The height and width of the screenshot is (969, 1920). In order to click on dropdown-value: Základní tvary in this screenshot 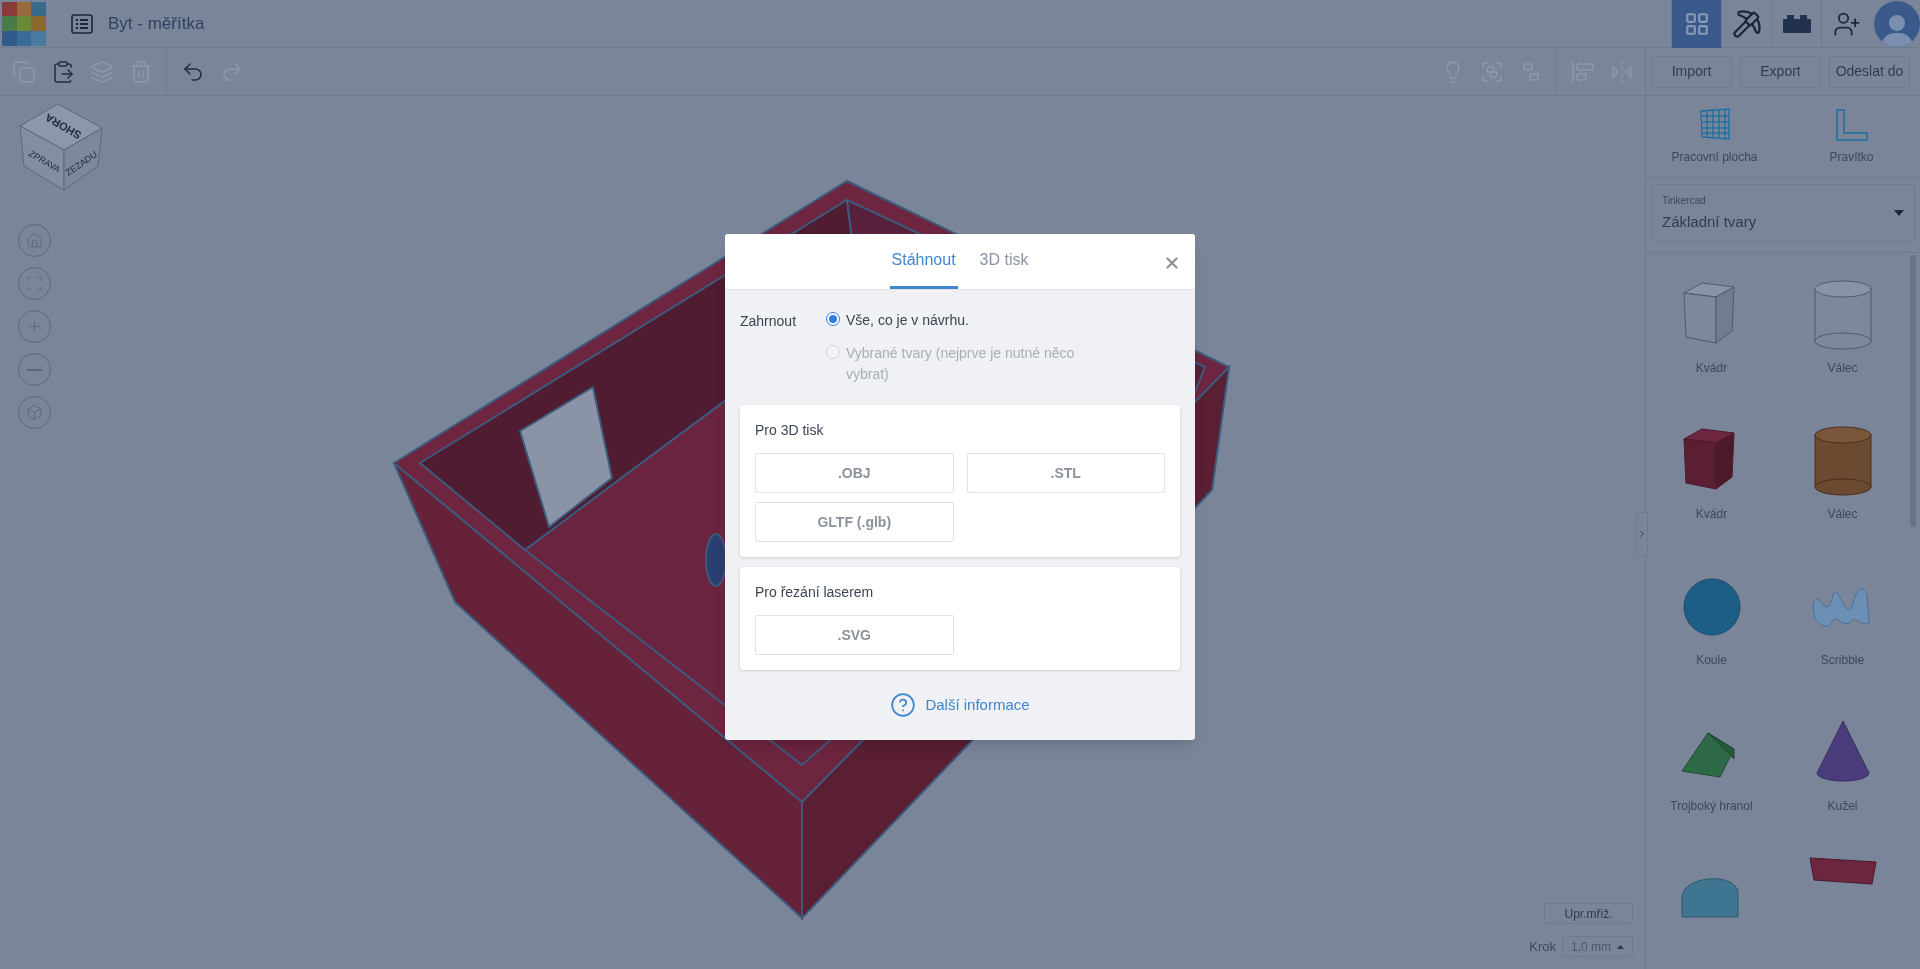, I will do `click(1709, 221)`.